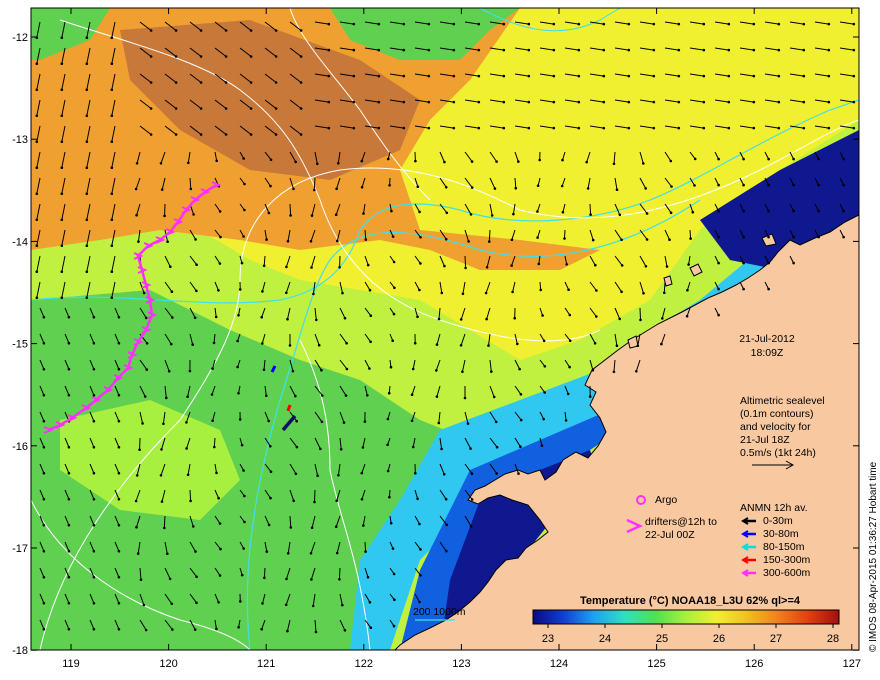 The height and width of the screenshot is (680, 880). I want to click on altimetry-line-5: 0.5m/s (1kt 24h), so click(778, 453).